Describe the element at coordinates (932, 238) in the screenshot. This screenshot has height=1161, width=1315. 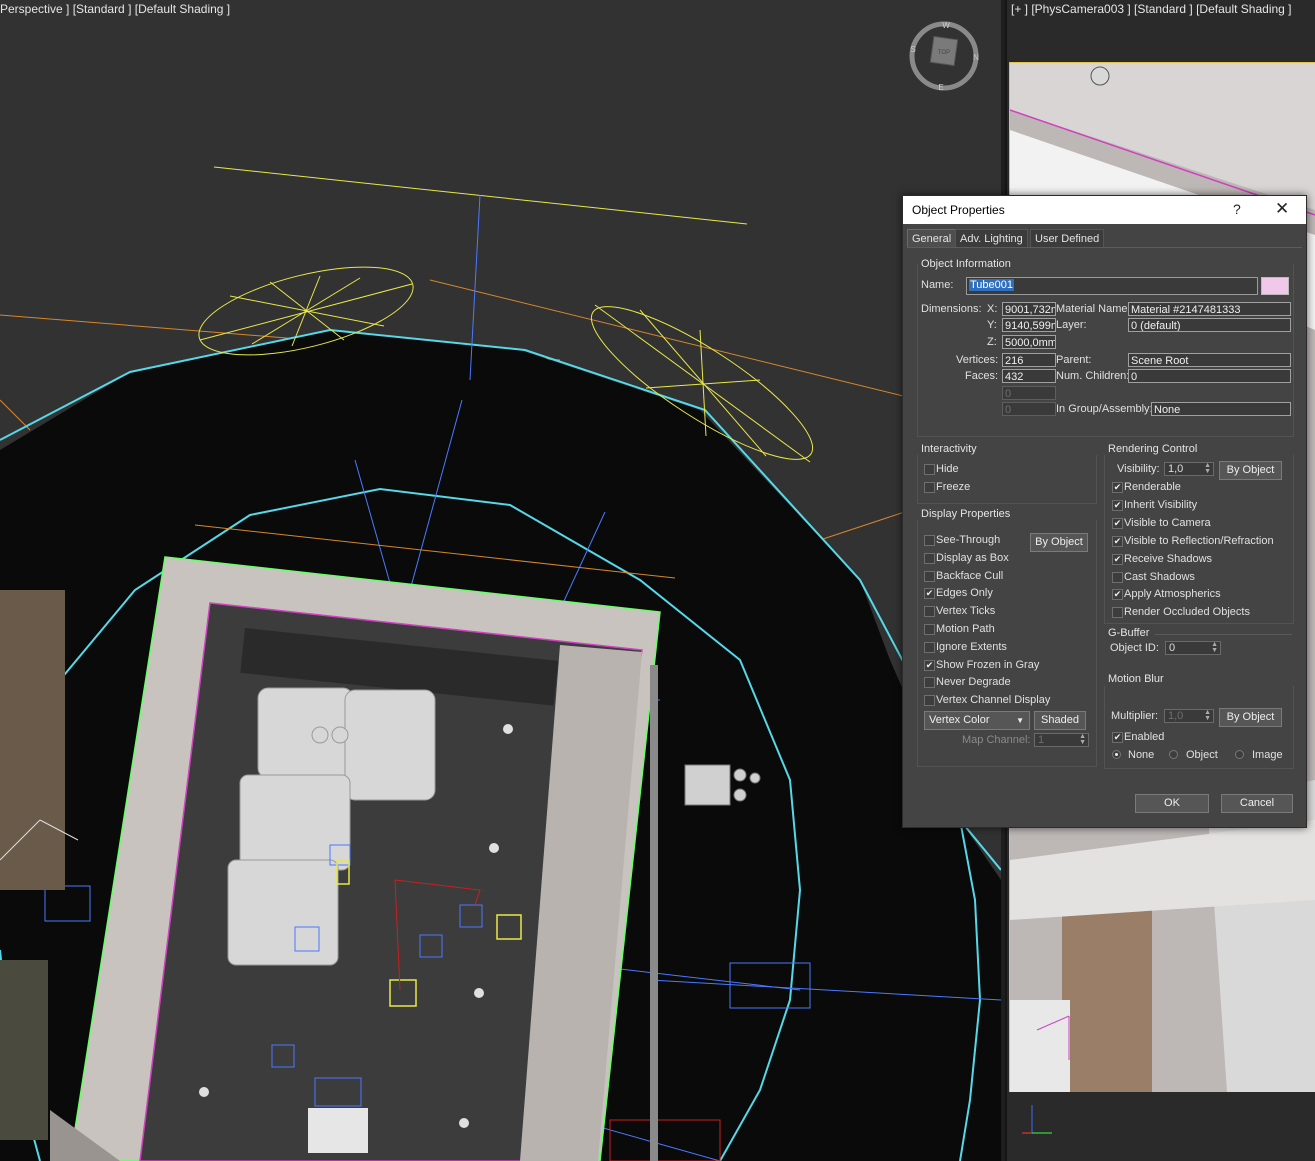
I see `tab-general: General` at that location.